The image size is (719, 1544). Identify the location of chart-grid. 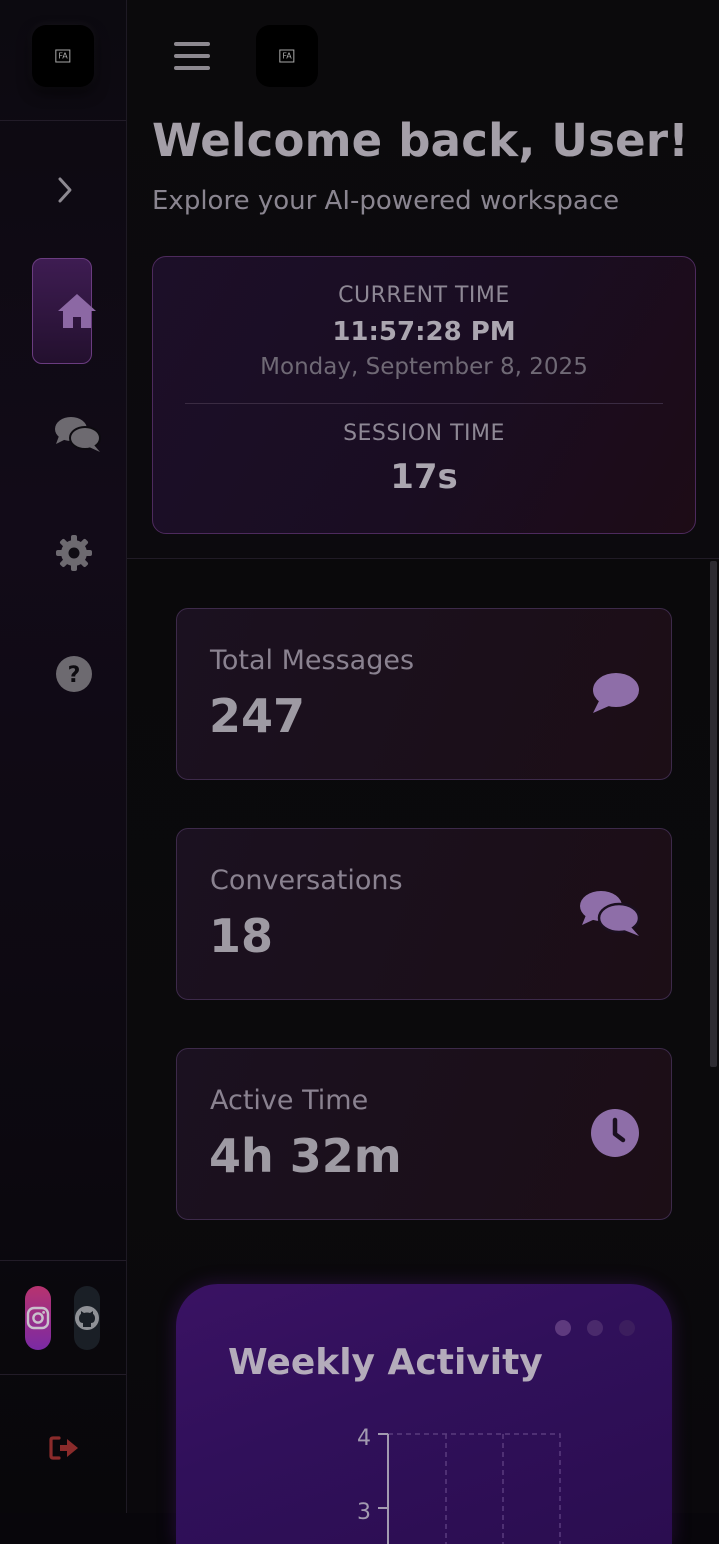
(474, 1488).